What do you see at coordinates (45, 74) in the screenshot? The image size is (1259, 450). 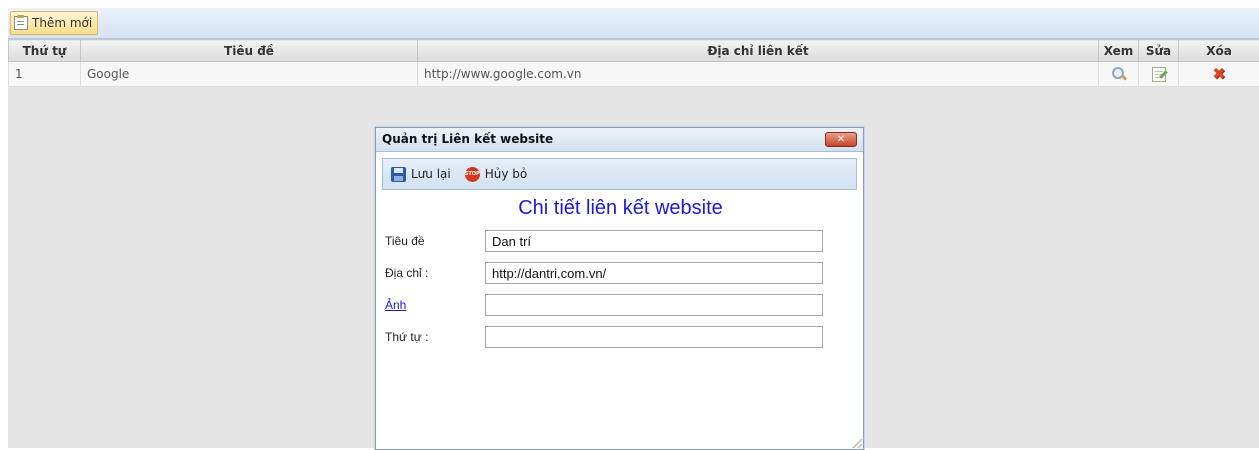 I see `cell-order: 1` at bounding box center [45, 74].